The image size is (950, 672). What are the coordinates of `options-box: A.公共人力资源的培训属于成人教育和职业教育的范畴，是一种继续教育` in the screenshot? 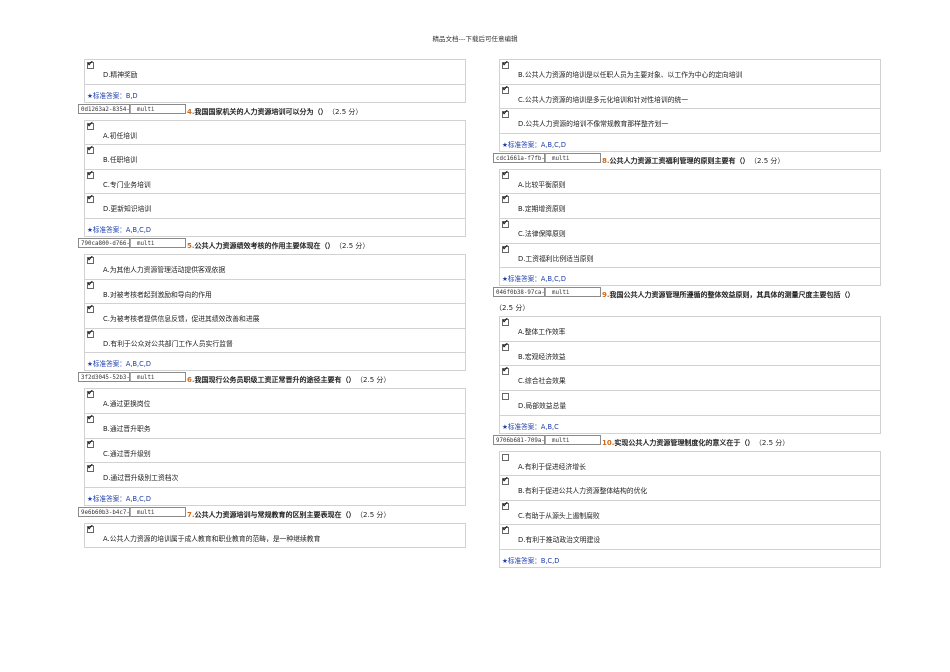 It's located at (275, 535).